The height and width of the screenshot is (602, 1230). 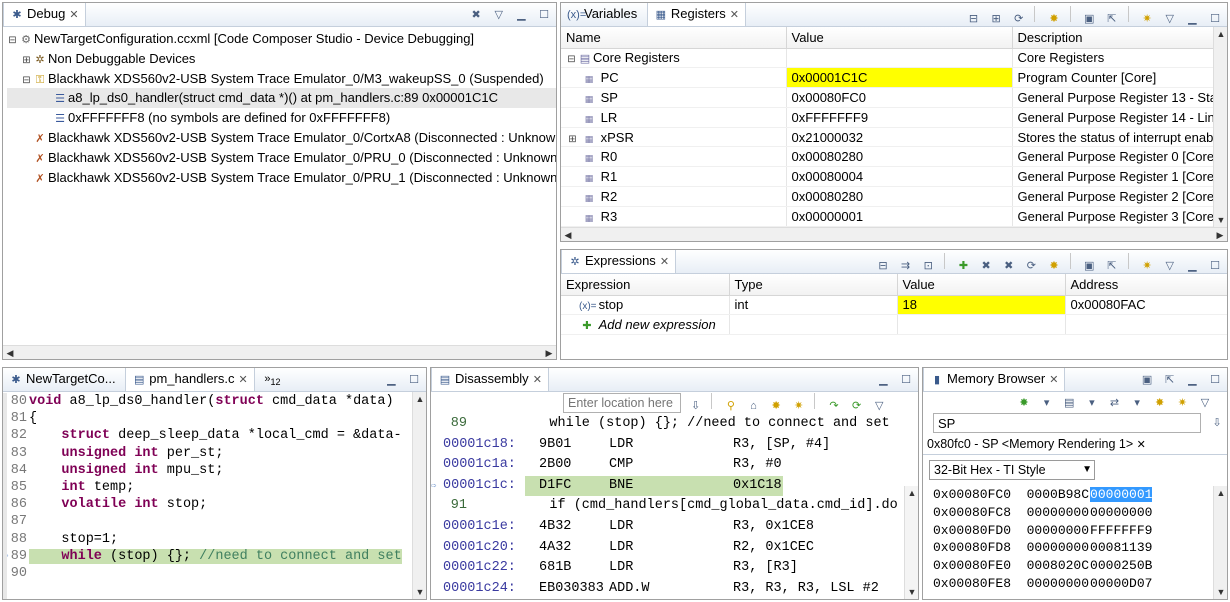 What do you see at coordinates (666, 589) in the screenshot?
I see `disassembly-instruction: 00001c24: EB030383 ADD.W R3, R3, R3, LSL #2` at bounding box center [666, 589].